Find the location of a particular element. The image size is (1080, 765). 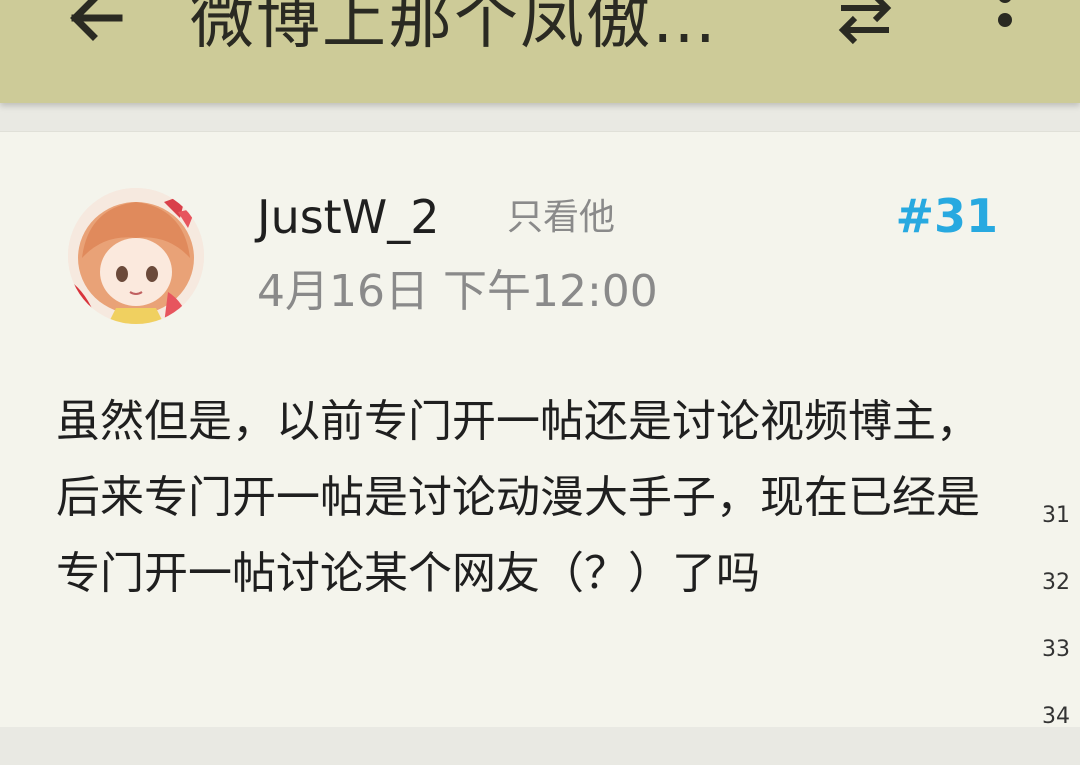

scroll-index-33: 33 is located at coordinates (1056, 649).